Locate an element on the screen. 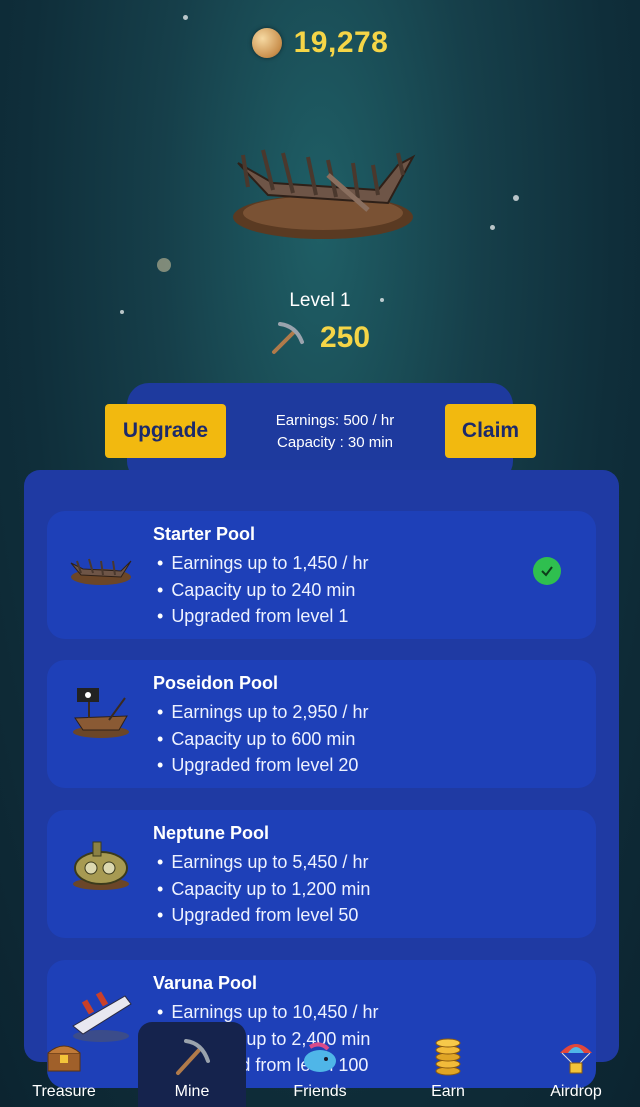  treasure-chest-icon is located at coordinates (64, 1058).